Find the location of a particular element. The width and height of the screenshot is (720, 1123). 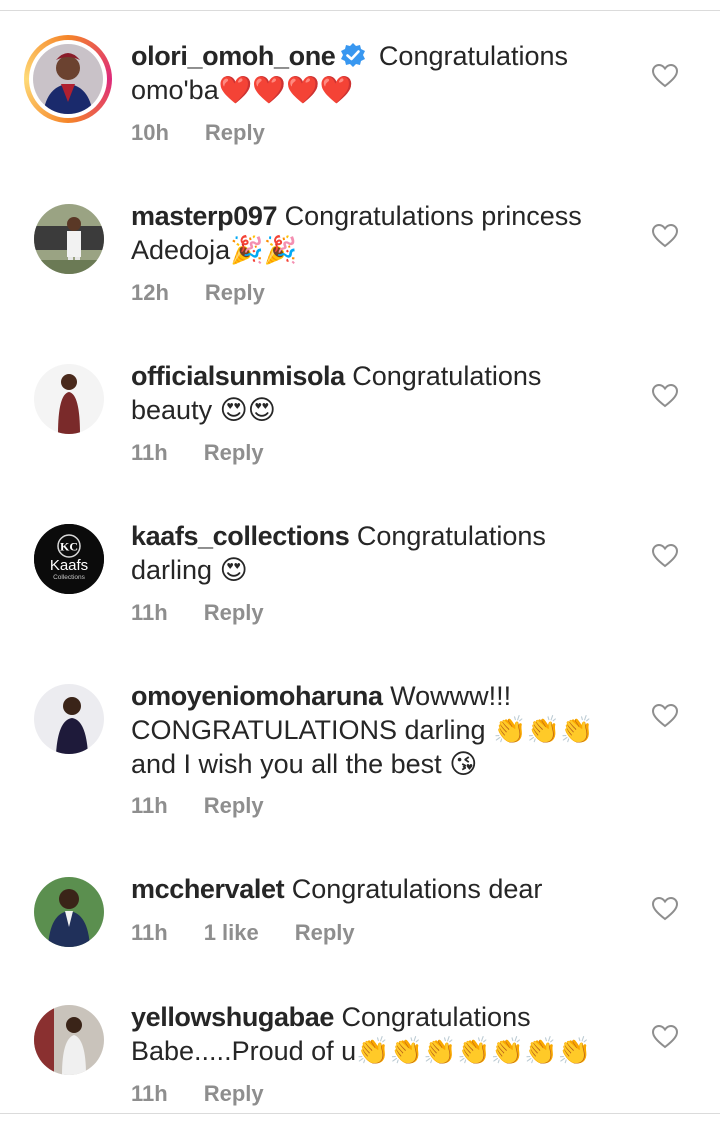

username: yellowshugabae is located at coordinates (232, 1017).